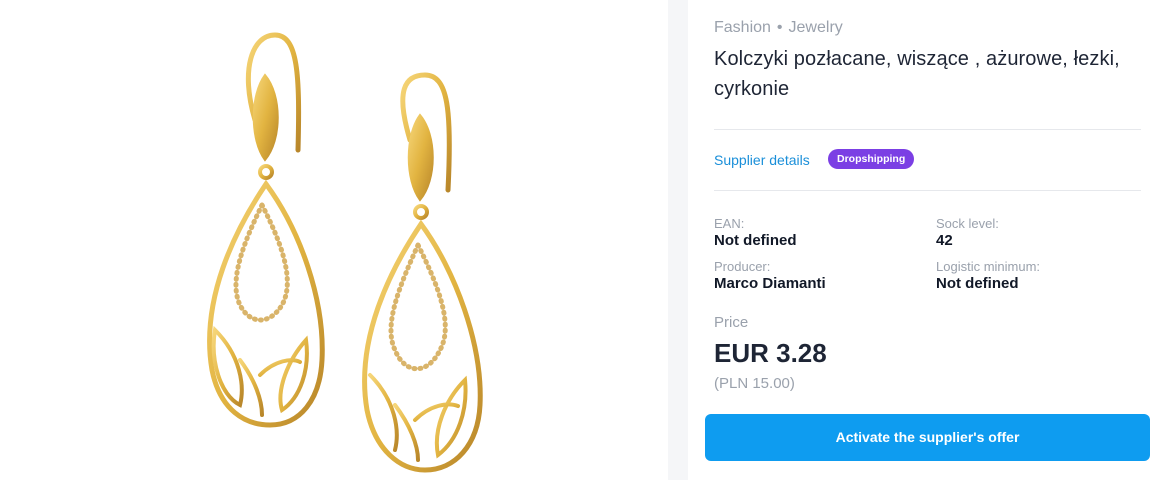 The image size is (1163, 480). I want to click on breadcrumb-item-category: Fashion, so click(742, 28).